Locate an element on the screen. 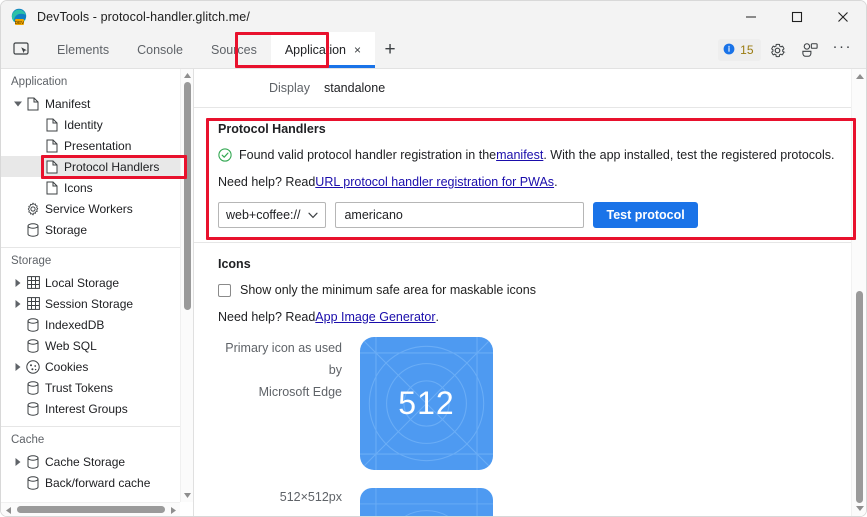 The image size is (867, 517). chevron-down-icon is located at coordinates (17, 104).